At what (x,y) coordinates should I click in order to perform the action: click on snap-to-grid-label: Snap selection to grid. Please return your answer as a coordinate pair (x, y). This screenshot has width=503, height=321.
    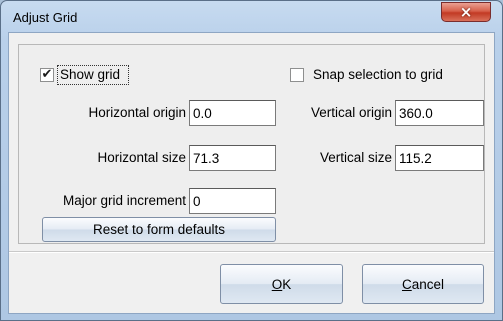
    Looking at the image, I should click on (378, 74).